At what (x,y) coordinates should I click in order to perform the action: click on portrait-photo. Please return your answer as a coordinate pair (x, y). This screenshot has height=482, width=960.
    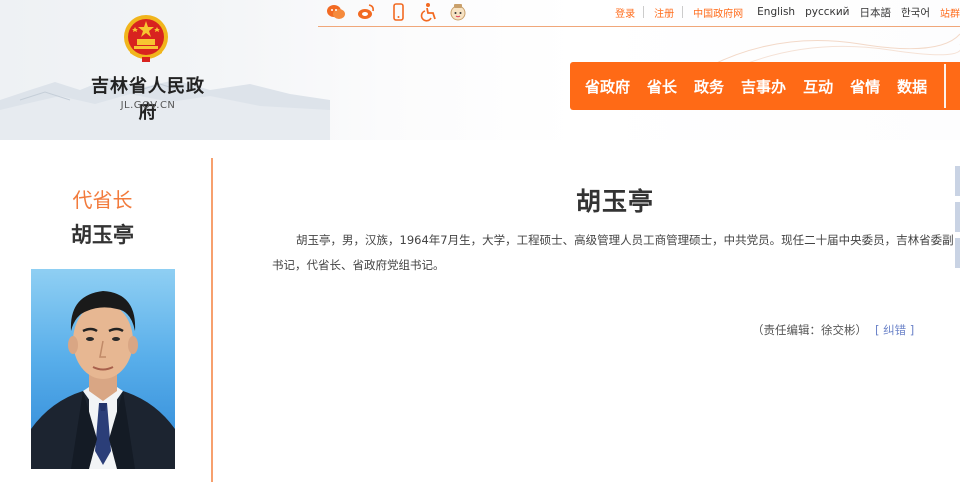
    Looking at the image, I should click on (103, 369).